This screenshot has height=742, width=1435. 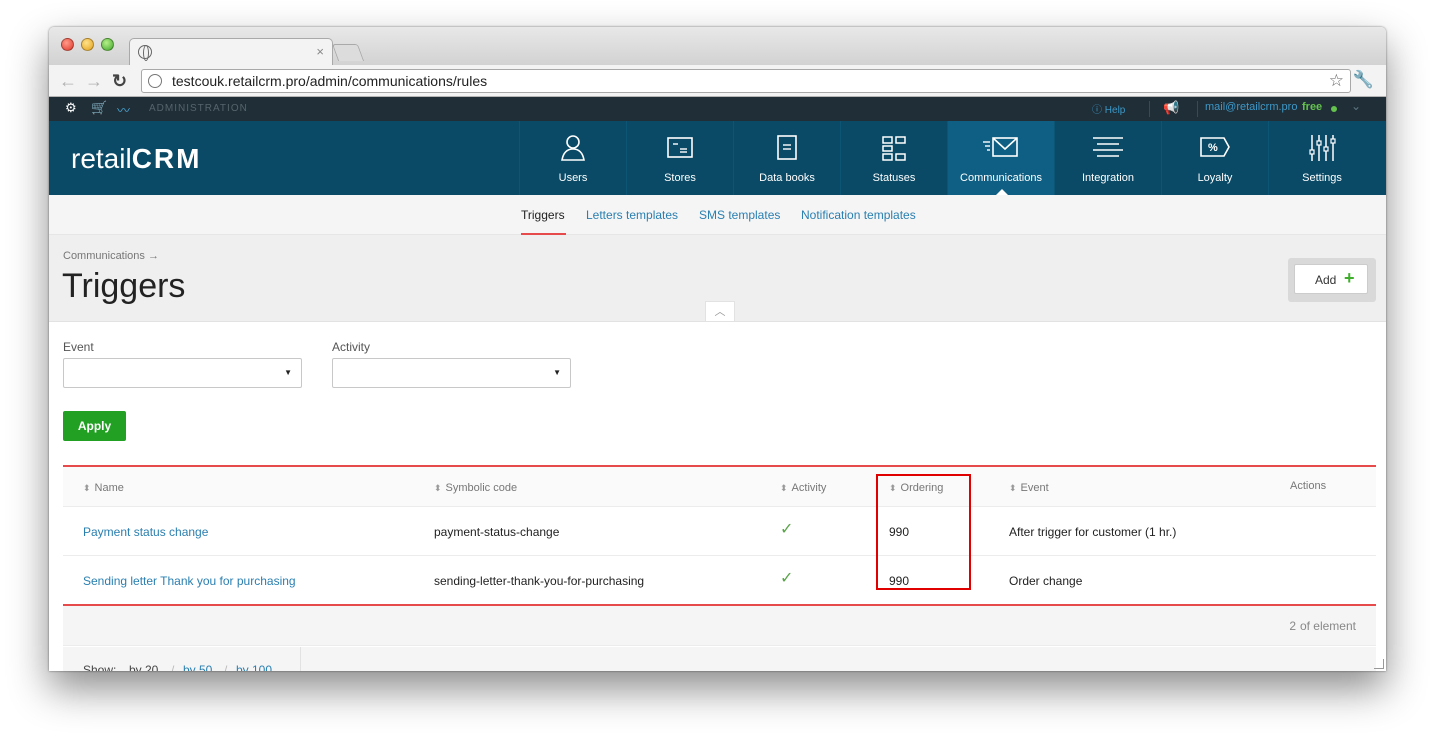 What do you see at coordinates (1308, 486) in the screenshot?
I see `column-header-actions: Actions` at bounding box center [1308, 486].